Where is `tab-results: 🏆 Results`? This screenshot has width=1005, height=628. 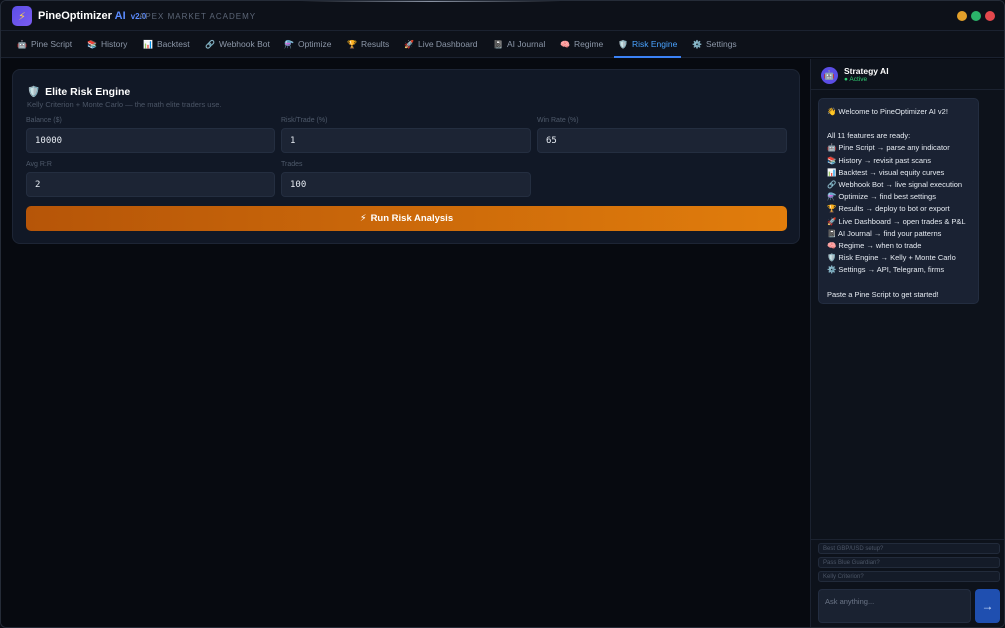 tab-results: 🏆 Results is located at coordinates (368, 44).